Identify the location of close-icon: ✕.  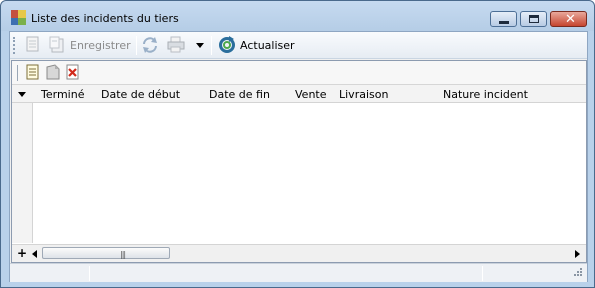
(570, 19).